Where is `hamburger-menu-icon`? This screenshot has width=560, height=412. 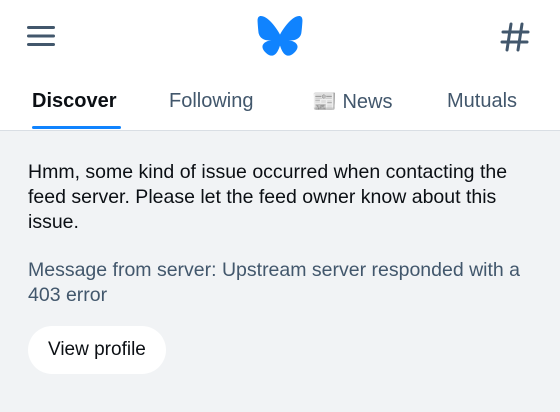 hamburger-menu-icon is located at coordinates (41, 36).